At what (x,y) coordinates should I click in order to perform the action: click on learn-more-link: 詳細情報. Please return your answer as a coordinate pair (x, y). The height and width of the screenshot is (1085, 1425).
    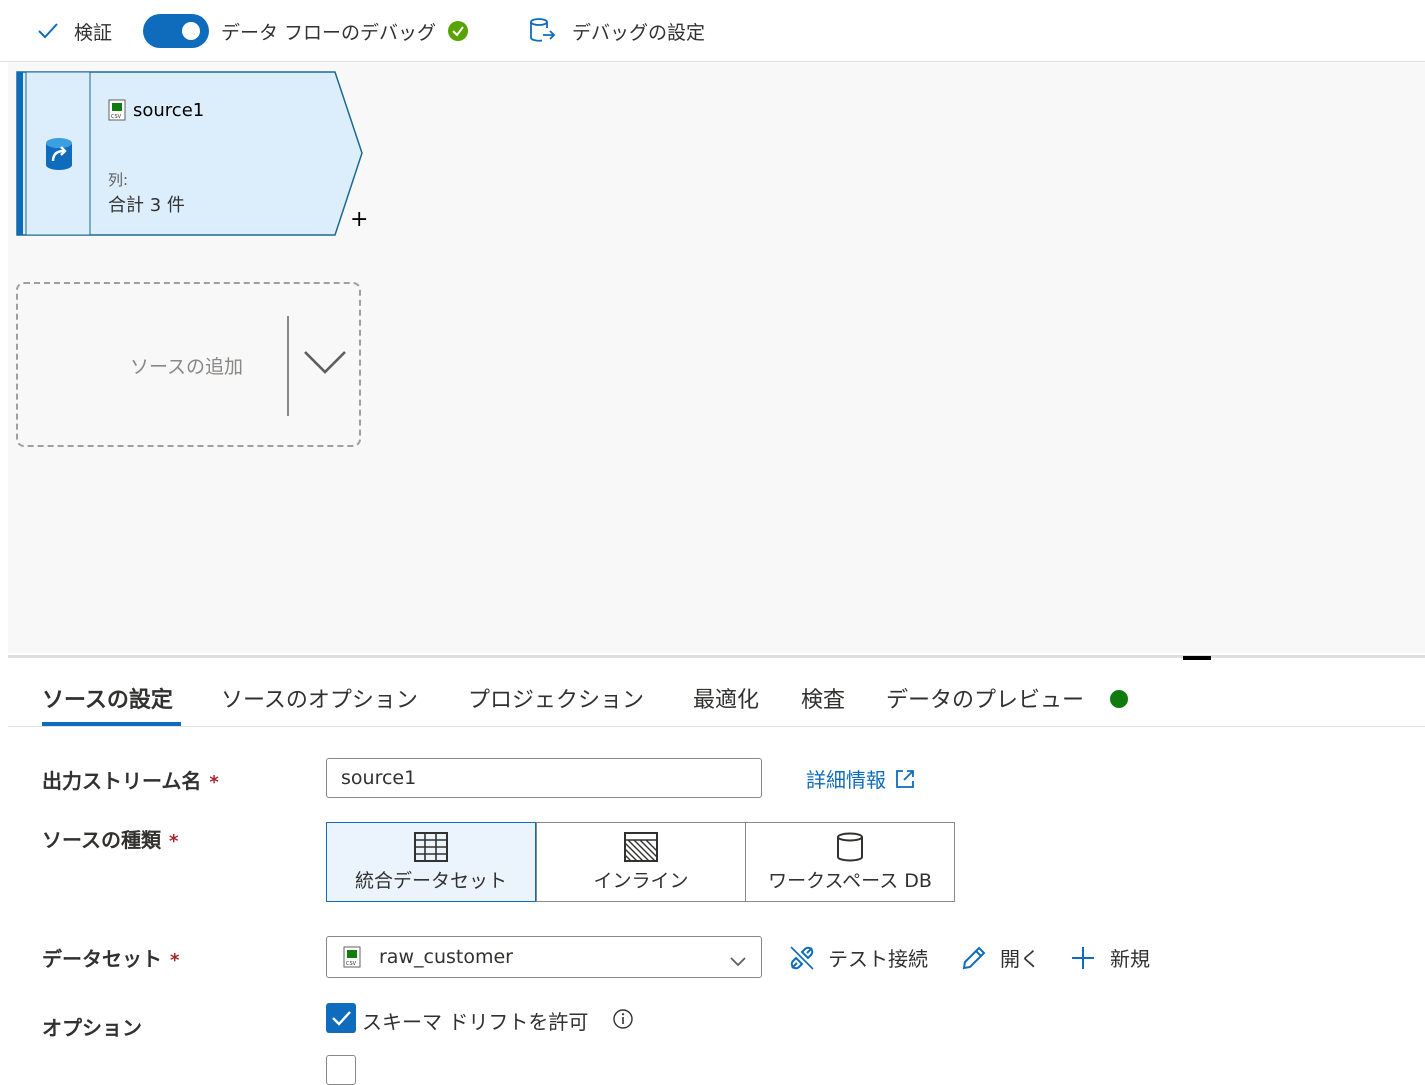
    Looking at the image, I should click on (861, 778).